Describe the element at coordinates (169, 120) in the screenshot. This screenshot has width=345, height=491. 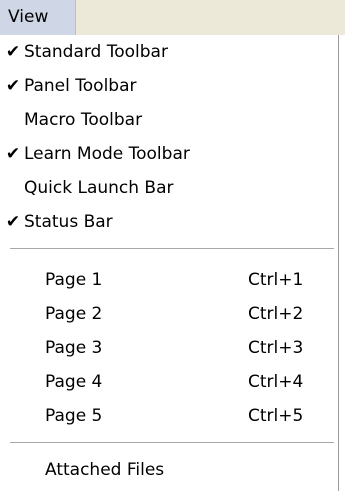
I see `menu-item-macro-toolbar: Macro Toolbar` at that location.